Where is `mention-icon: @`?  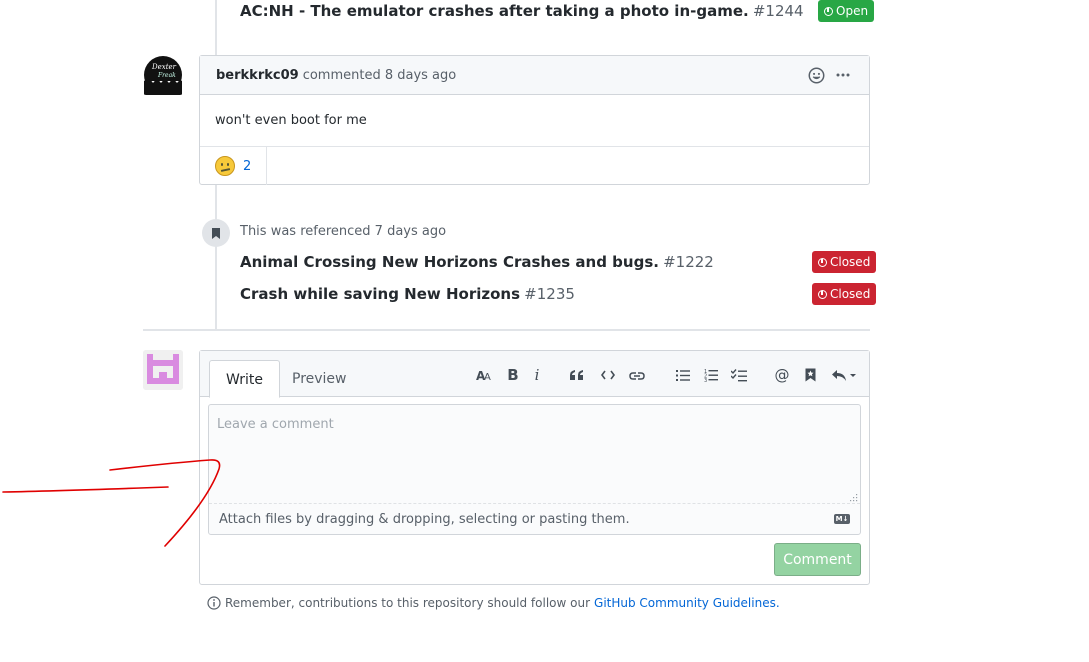 mention-icon: @ is located at coordinates (782, 375).